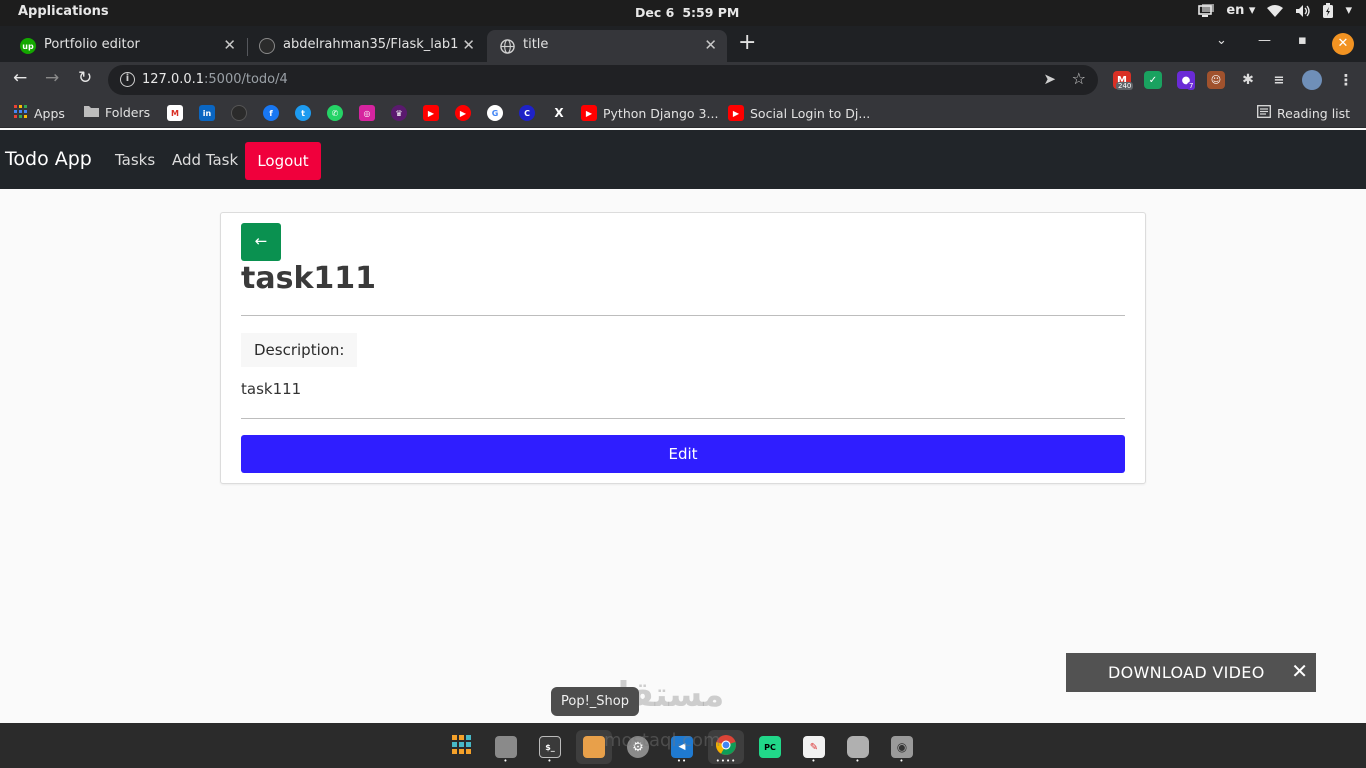 The width and height of the screenshot is (1366, 768). What do you see at coordinates (215, 79) in the screenshot?
I see `url-text: 127.0.0.1:5000/todo/4` at bounding box center [215, 79].